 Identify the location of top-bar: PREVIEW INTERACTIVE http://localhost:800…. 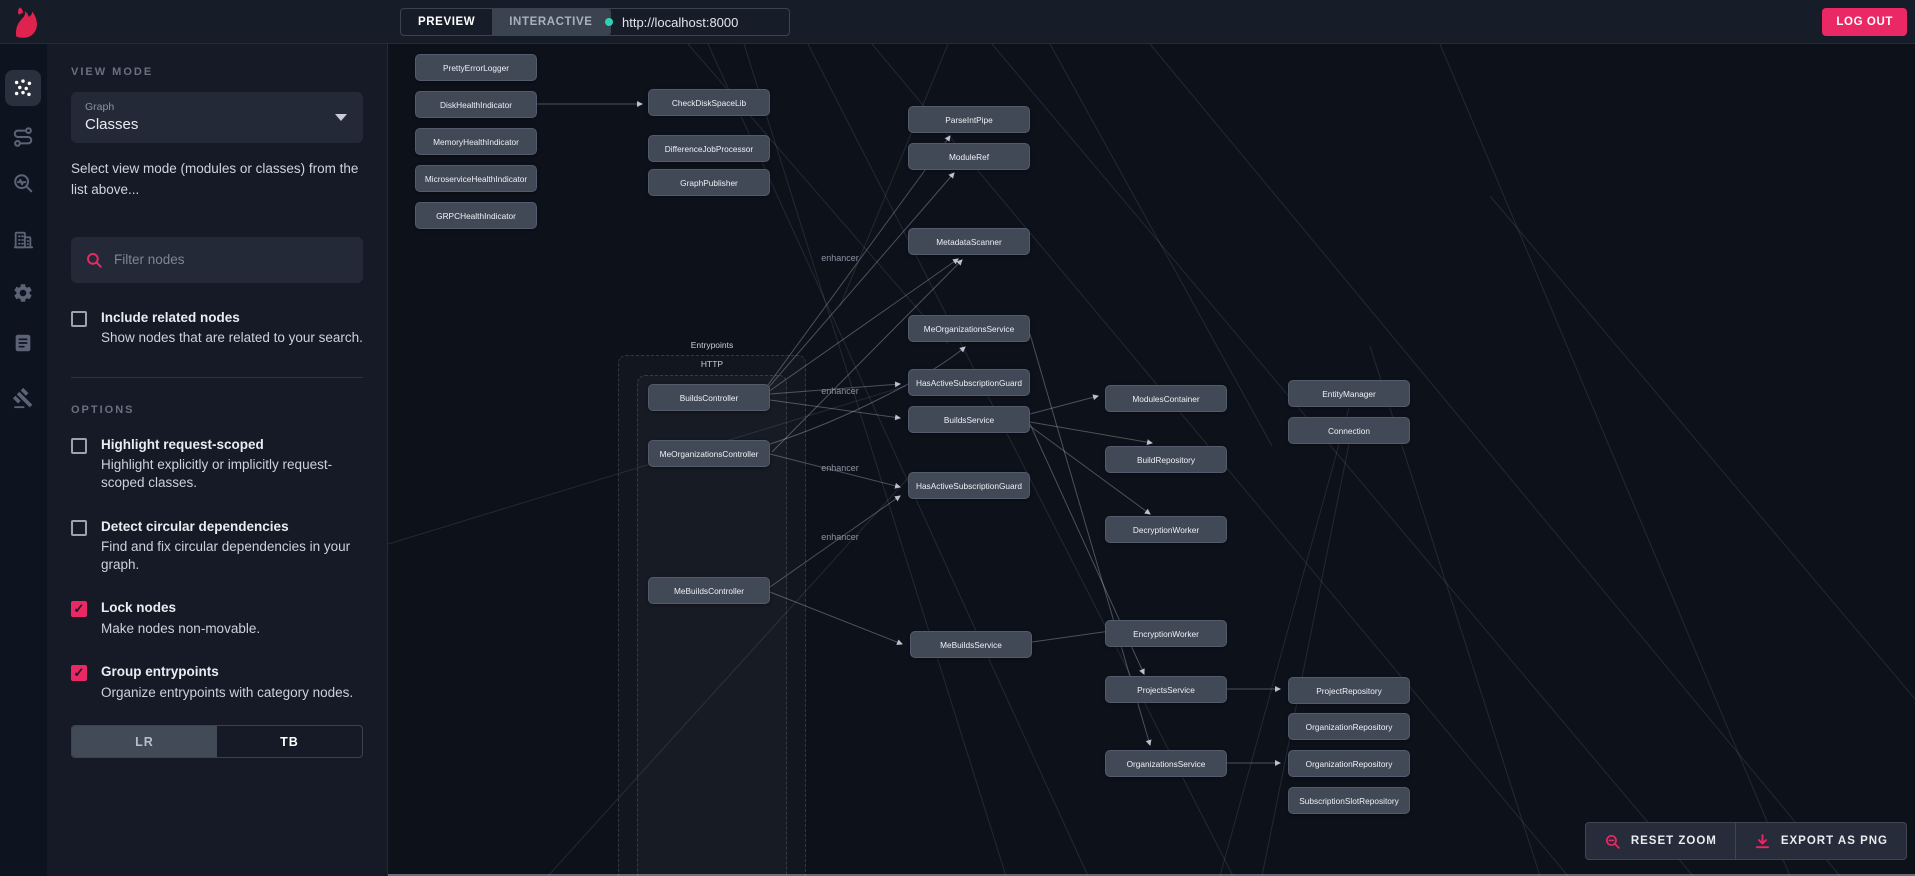
(957, 22).